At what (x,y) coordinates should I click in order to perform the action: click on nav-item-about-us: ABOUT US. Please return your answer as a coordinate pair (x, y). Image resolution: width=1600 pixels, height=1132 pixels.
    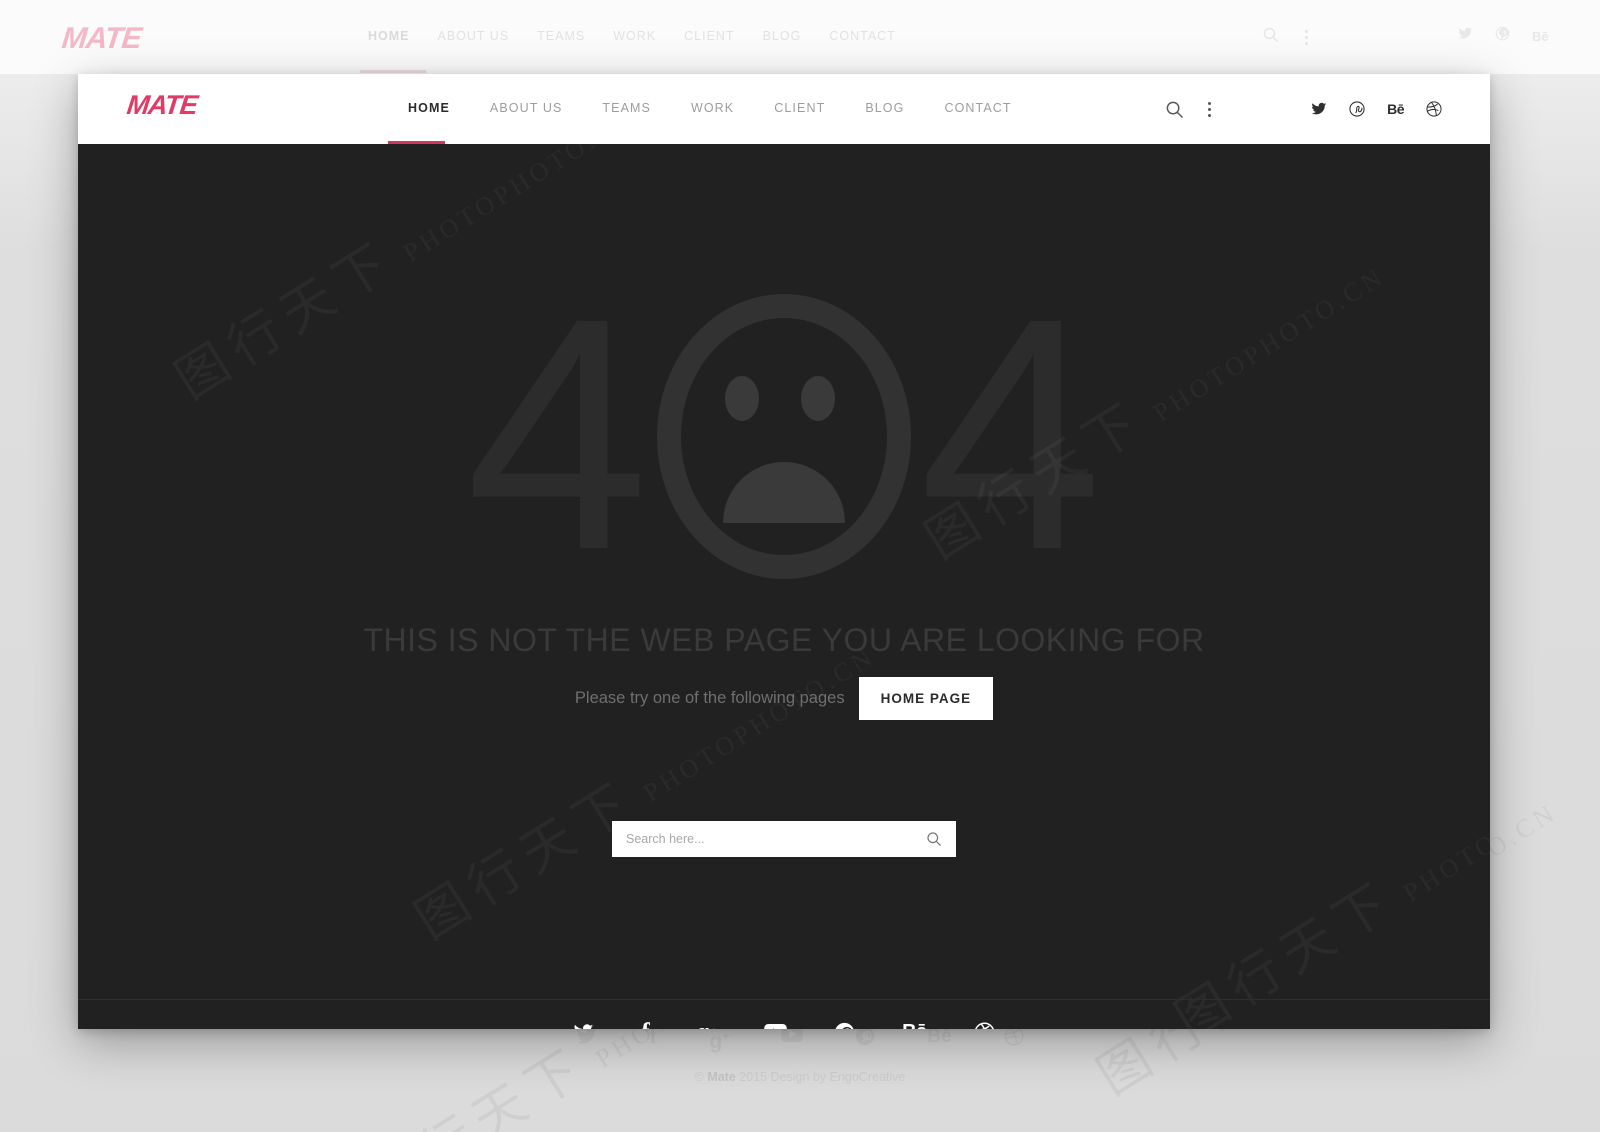
    Looking at the image, I should click on (526, 108).